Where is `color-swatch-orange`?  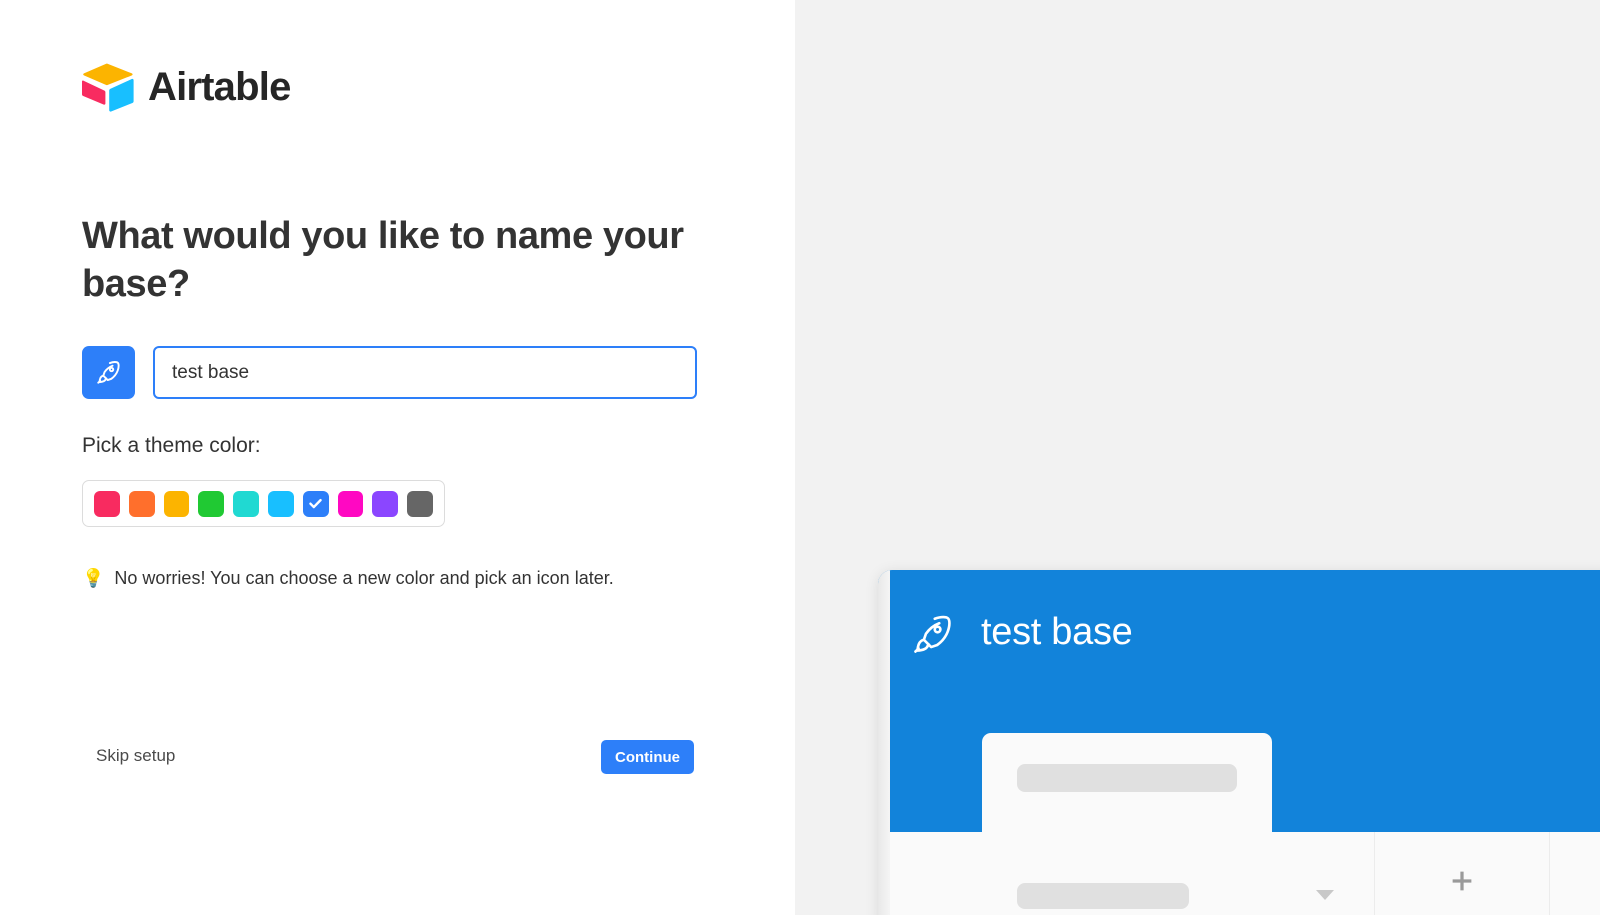 color-swatch-orange is located at coordinates (141, 503).